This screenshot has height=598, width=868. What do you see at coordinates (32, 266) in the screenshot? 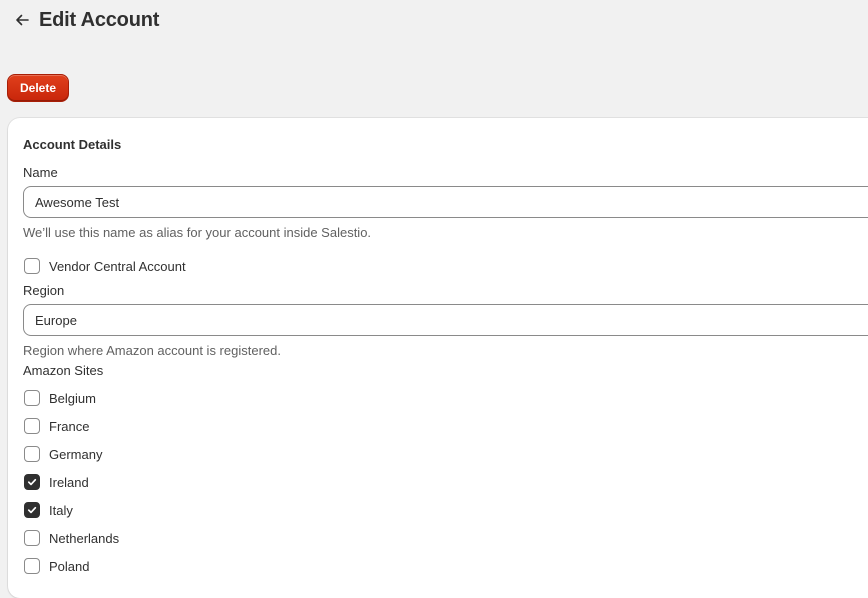
I see `vendor-central-checkbox` at bounding box center [32, 266].